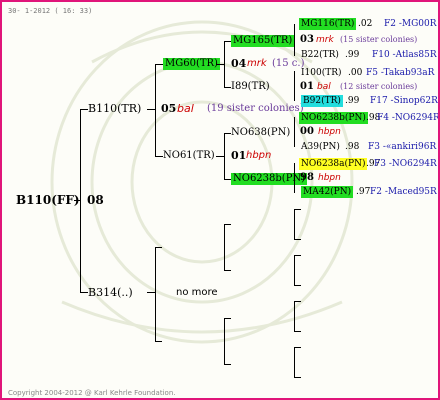 Image resolution: width=440 pixels, height=400 pixels. I want to click on right-row-8-year: 00, so click(307, 131).